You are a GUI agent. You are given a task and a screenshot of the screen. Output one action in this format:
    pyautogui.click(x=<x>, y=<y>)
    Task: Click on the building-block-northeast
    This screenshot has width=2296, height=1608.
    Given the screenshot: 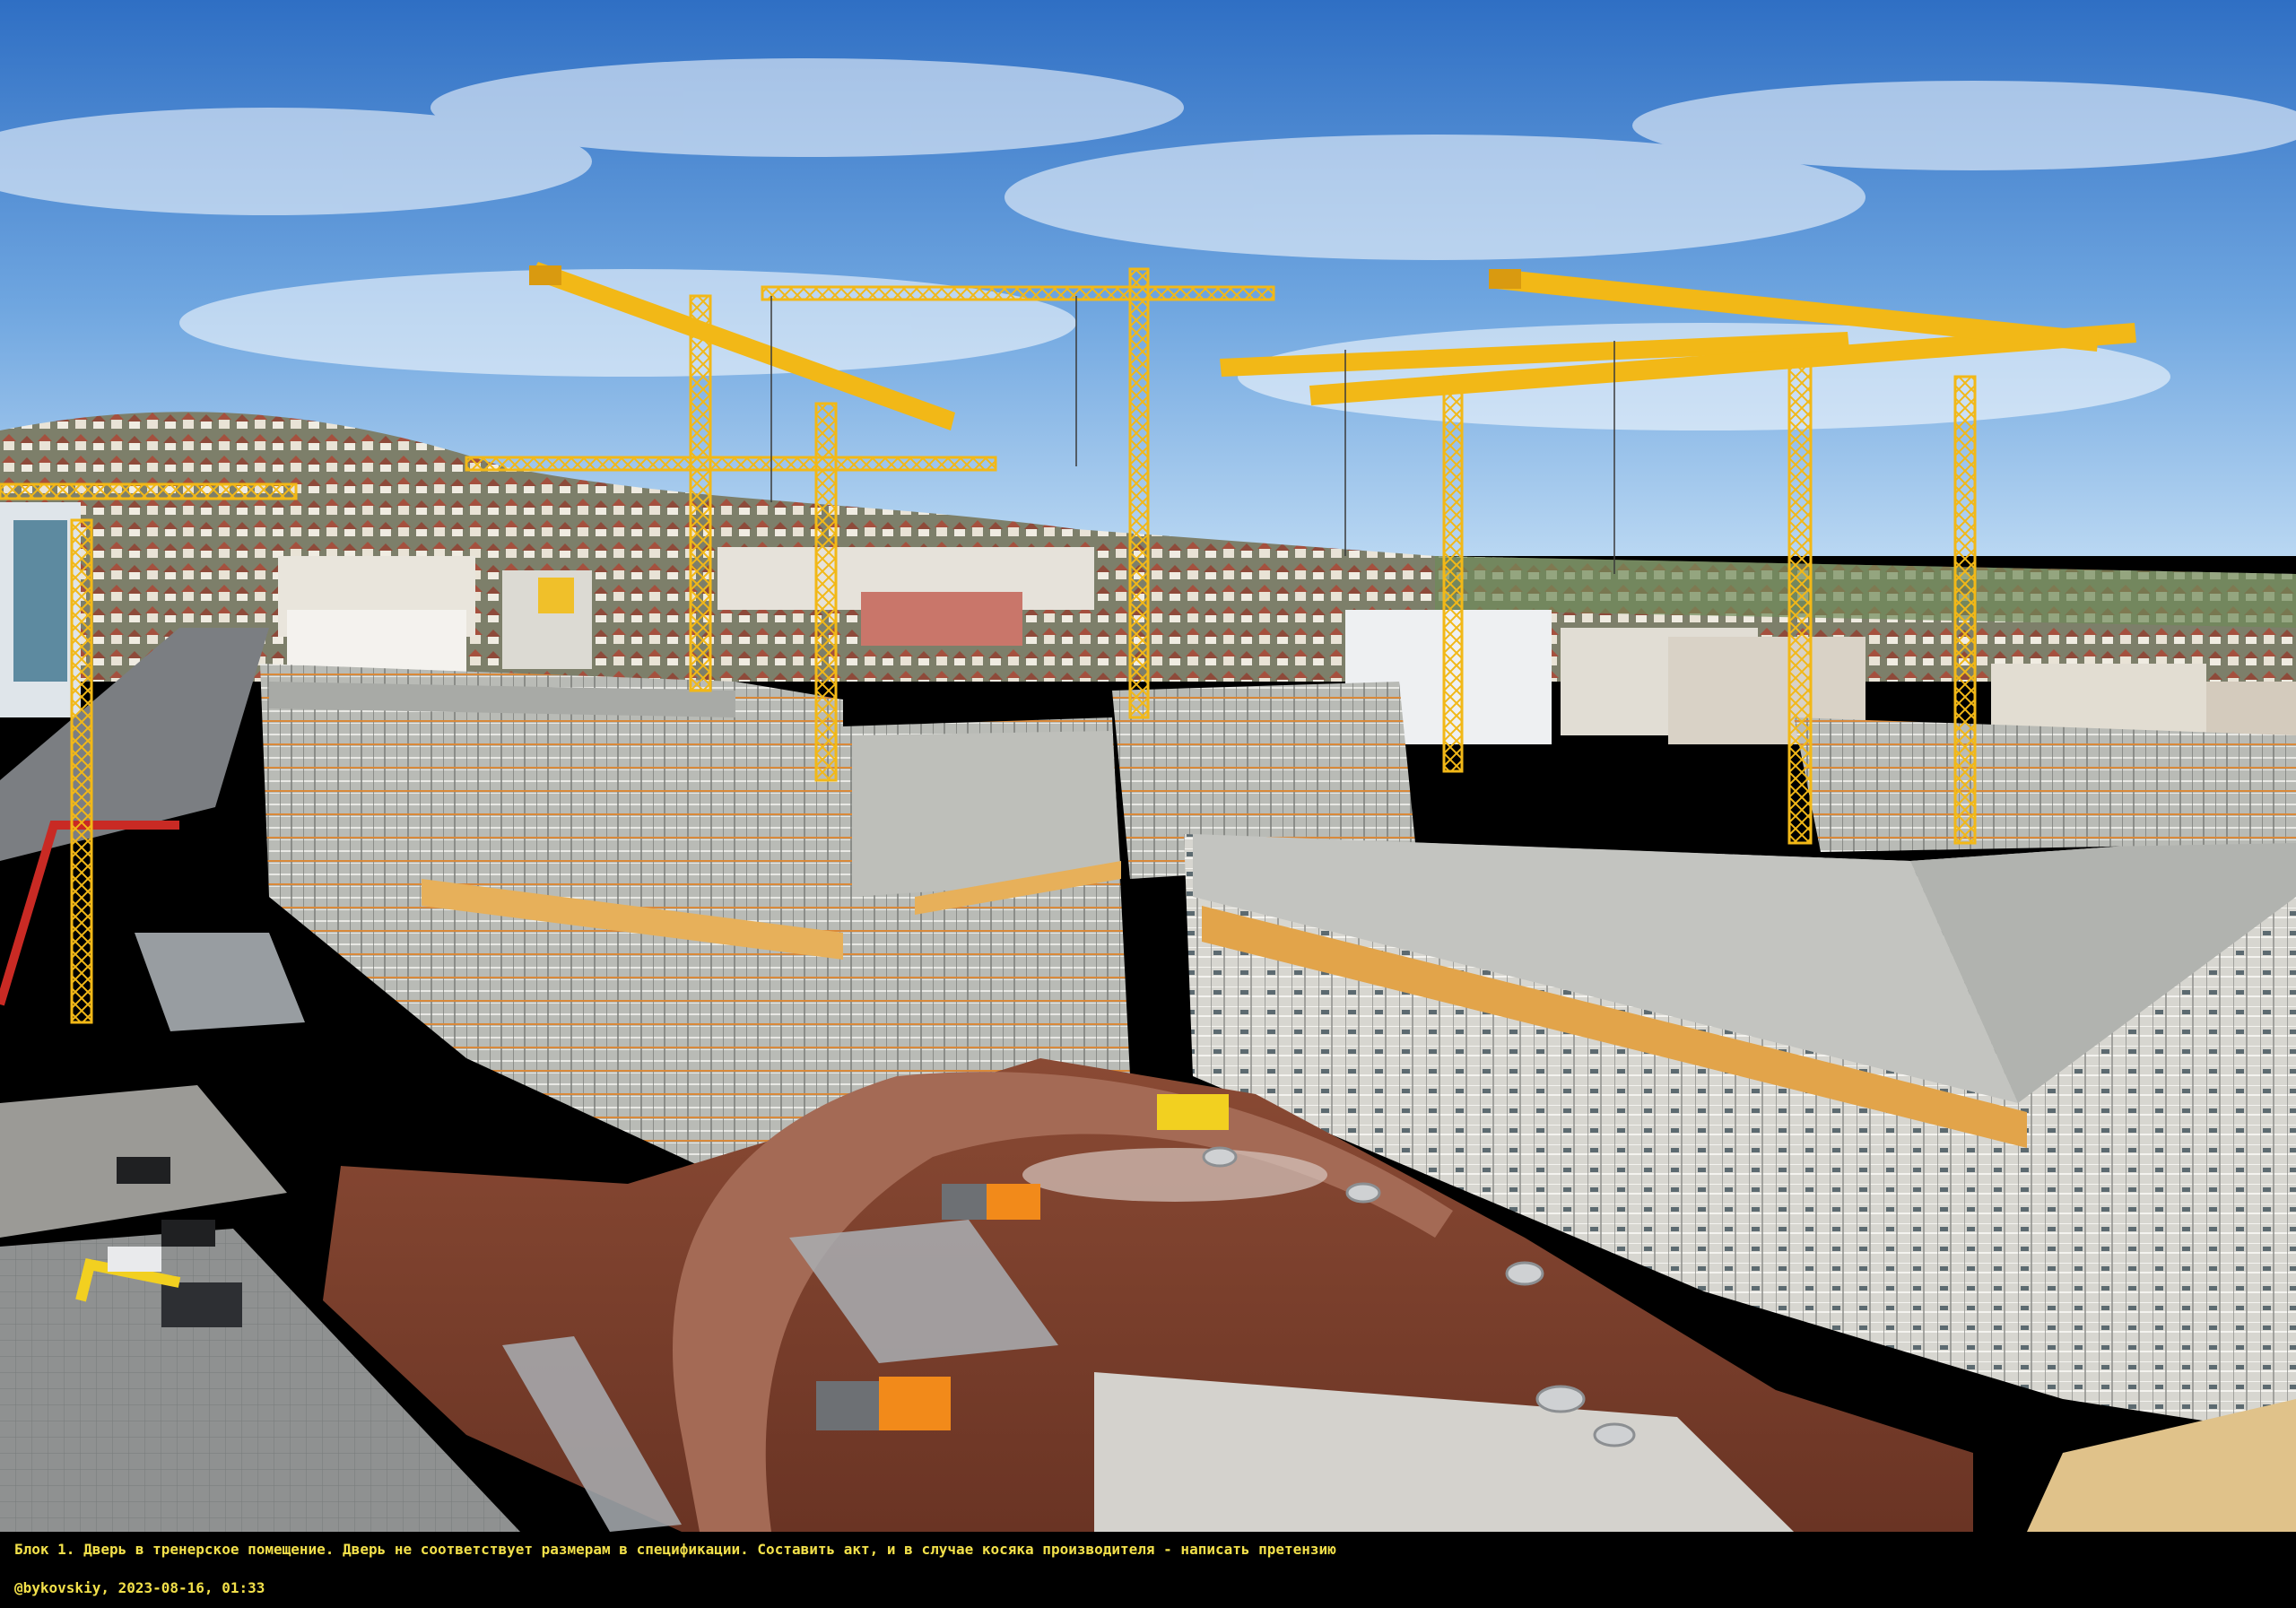 What is the action you would take?
    pyautogui.click(x=2045, y=785)
    